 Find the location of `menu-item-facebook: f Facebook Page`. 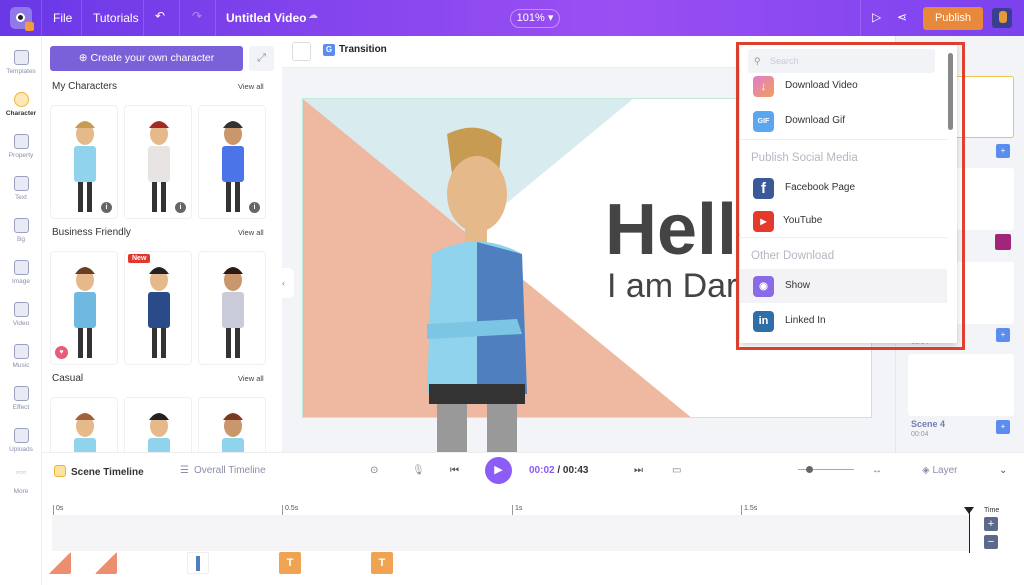

menu-item-facebook: f Facebook Page is located at coordinates (843, 188).